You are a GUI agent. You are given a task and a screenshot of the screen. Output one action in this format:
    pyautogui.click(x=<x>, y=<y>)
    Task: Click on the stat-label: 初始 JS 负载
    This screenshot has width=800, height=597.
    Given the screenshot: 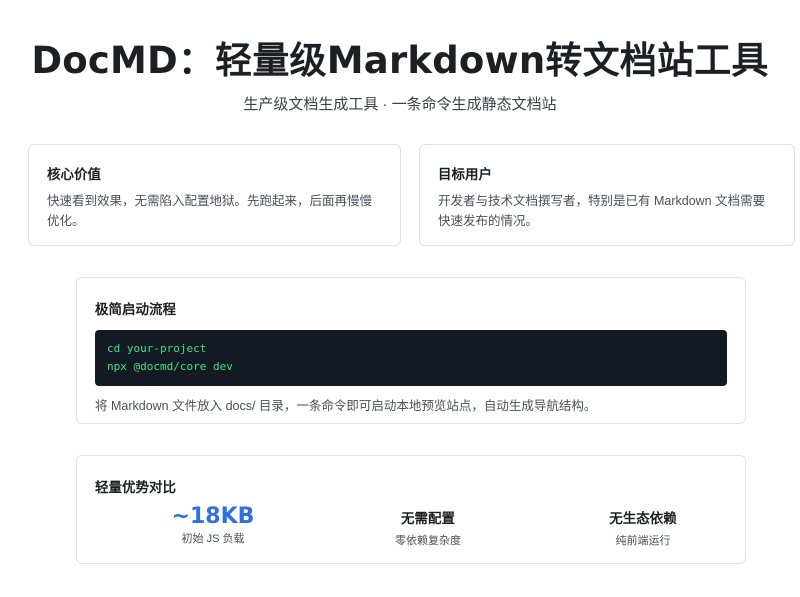 What is the action you would take?
    pyautogui.click(x=213, y=539)
    